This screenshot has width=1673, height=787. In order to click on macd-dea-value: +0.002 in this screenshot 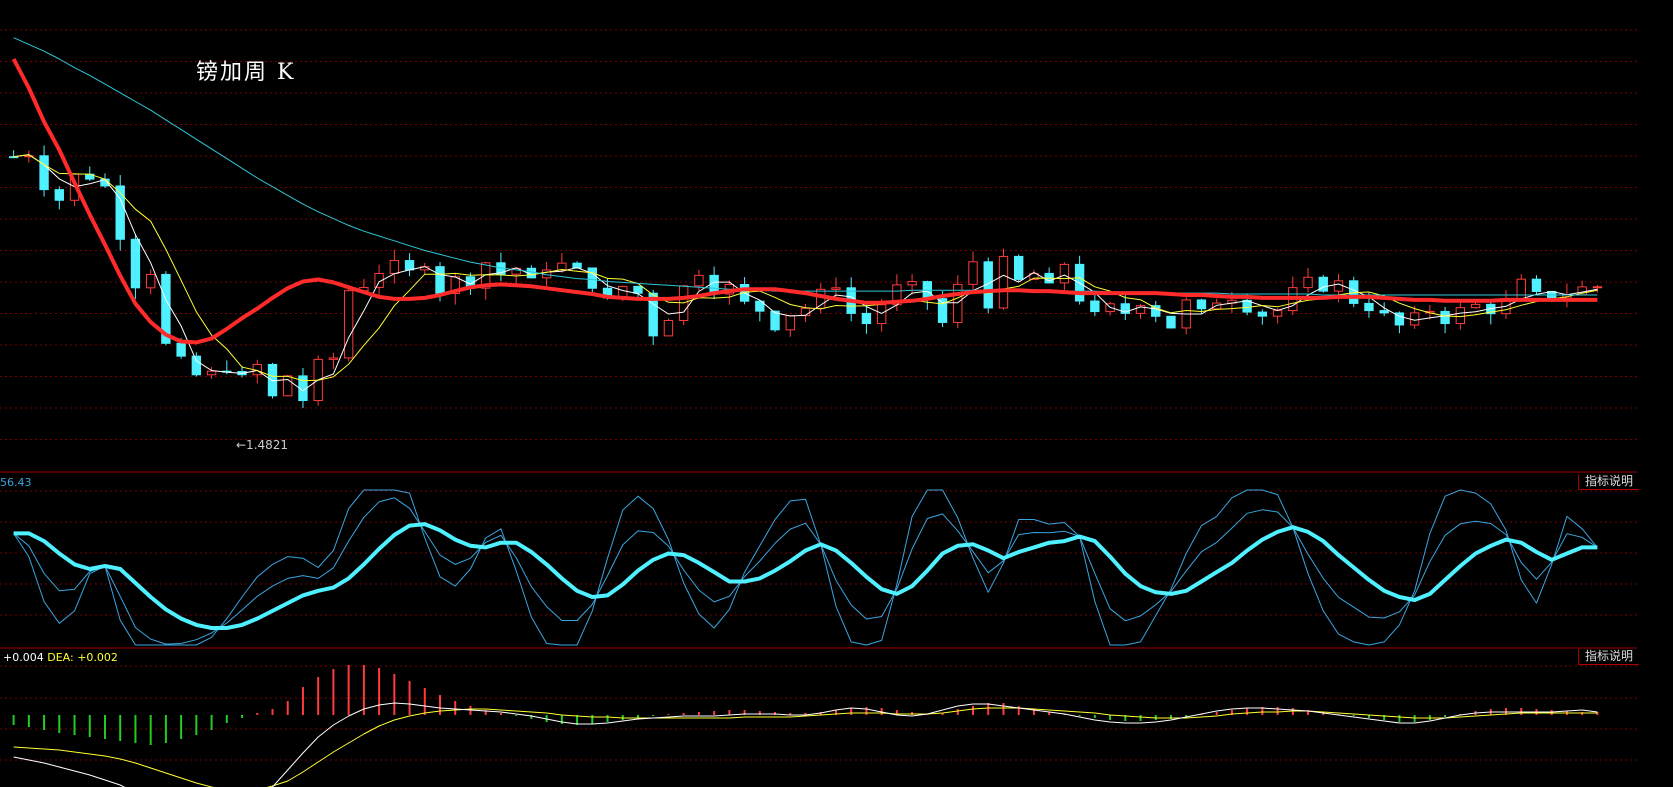, I will do `click(97, 657)`.